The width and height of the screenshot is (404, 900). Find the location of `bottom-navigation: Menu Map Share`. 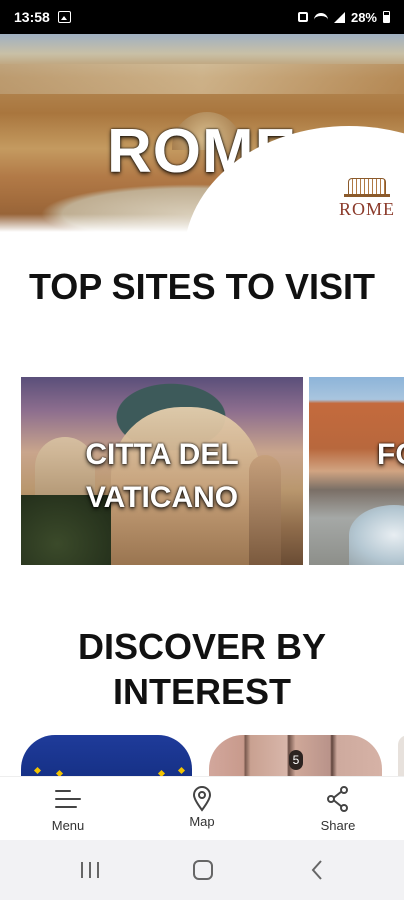

bottom-navigation: Menu Map Share is located at coordinates (202, 808).